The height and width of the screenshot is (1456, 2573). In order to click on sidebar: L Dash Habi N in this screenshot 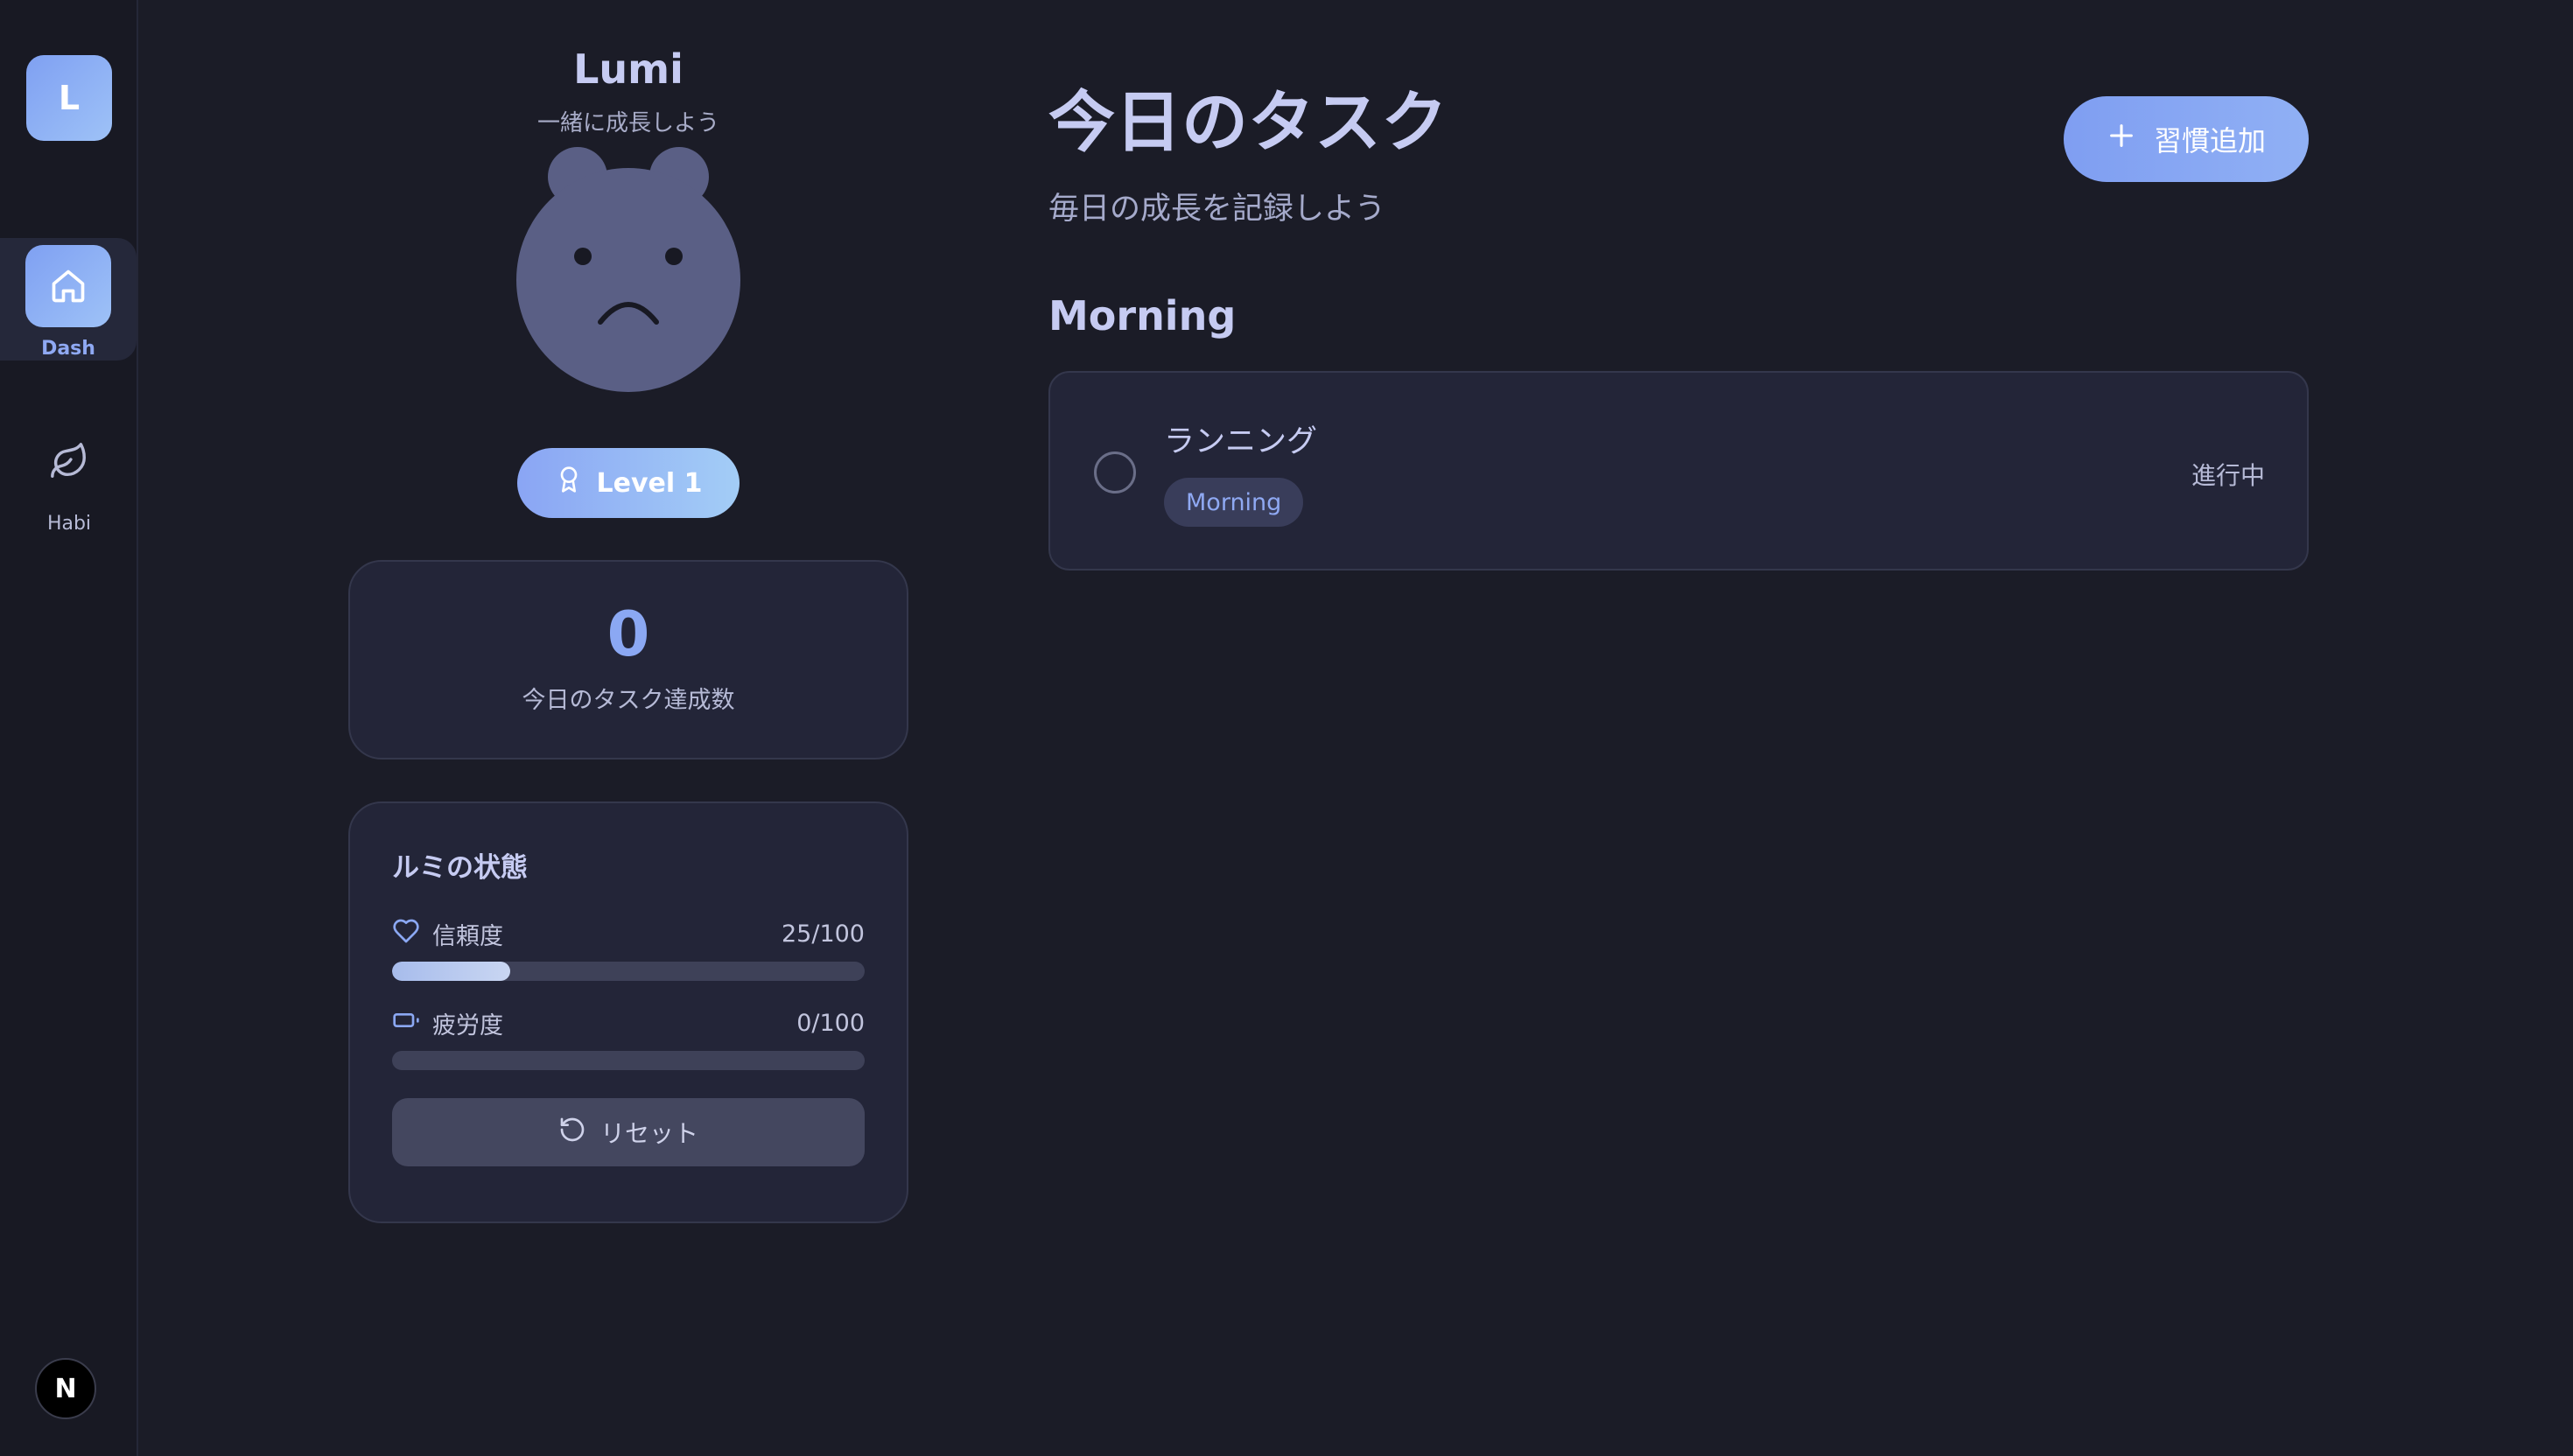, I will do `click(69, 728)`.